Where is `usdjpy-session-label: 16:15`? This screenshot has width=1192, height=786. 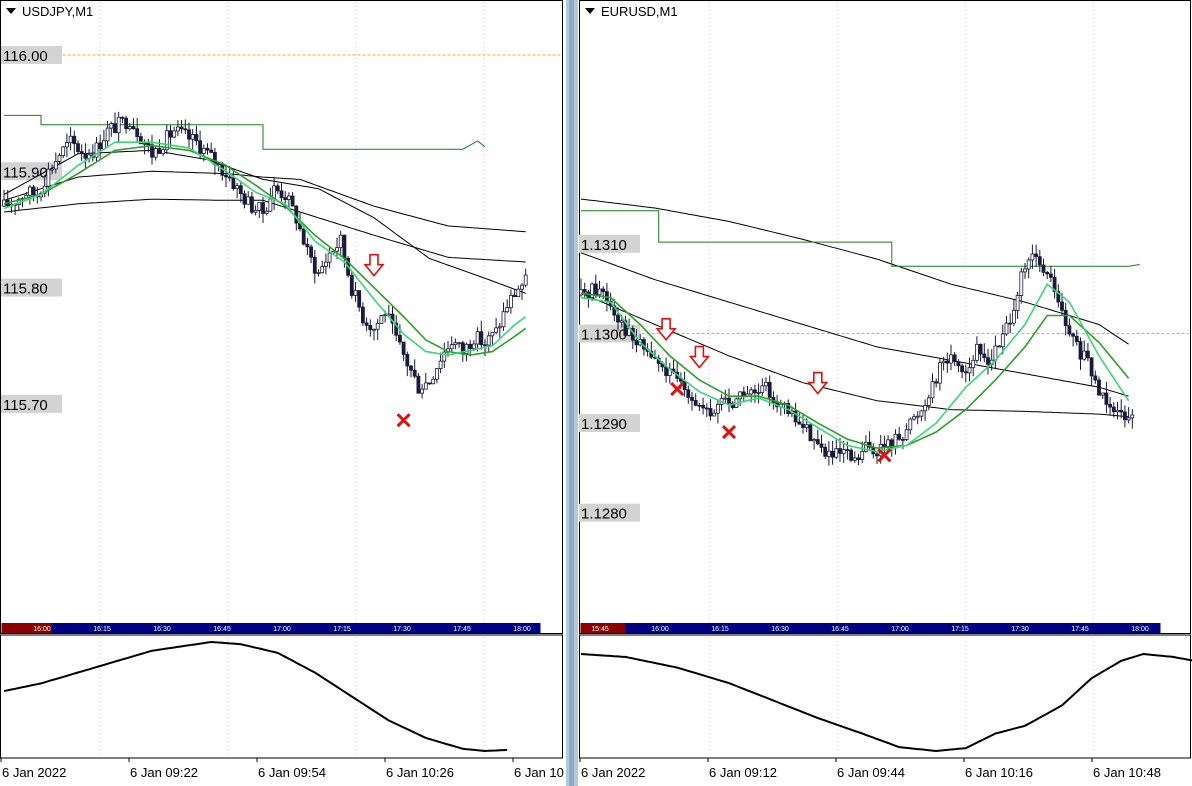
usdjpy-session-label: 16:15 is located at coordinates (102, 629).